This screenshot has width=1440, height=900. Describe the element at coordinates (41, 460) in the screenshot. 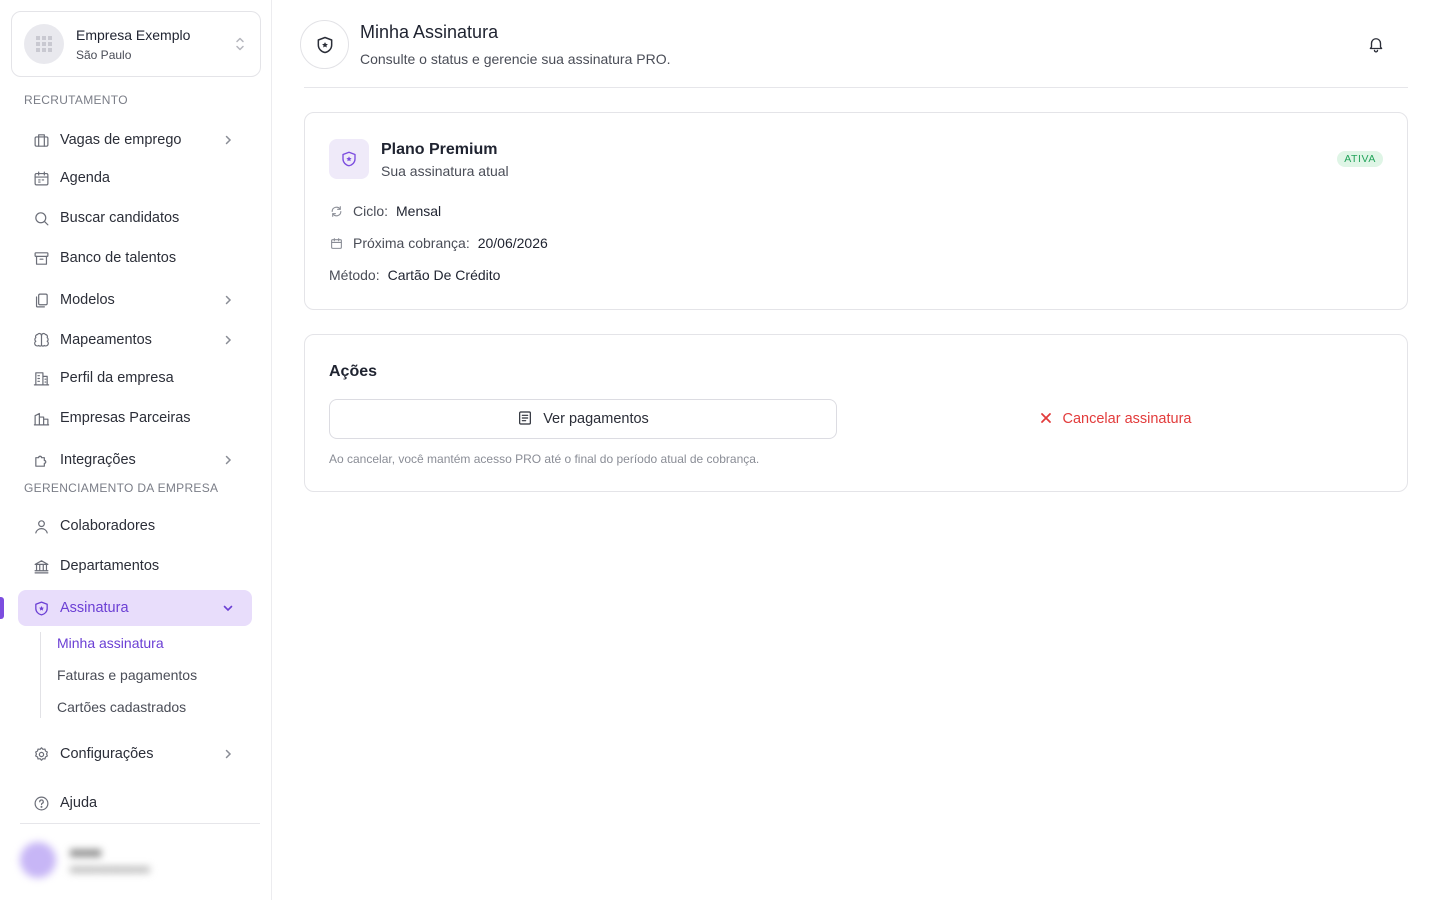

I see `puzzle-icon` at that location.